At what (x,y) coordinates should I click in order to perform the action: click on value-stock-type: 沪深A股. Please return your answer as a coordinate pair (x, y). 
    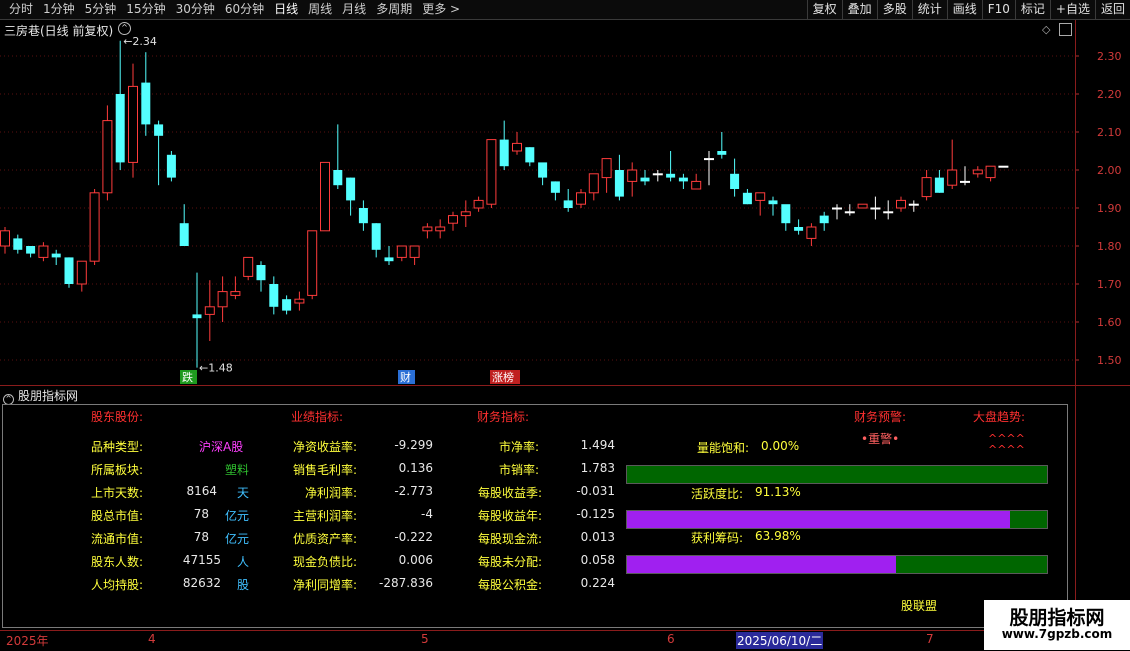
    Looking at the image, I should click on (221, 447).